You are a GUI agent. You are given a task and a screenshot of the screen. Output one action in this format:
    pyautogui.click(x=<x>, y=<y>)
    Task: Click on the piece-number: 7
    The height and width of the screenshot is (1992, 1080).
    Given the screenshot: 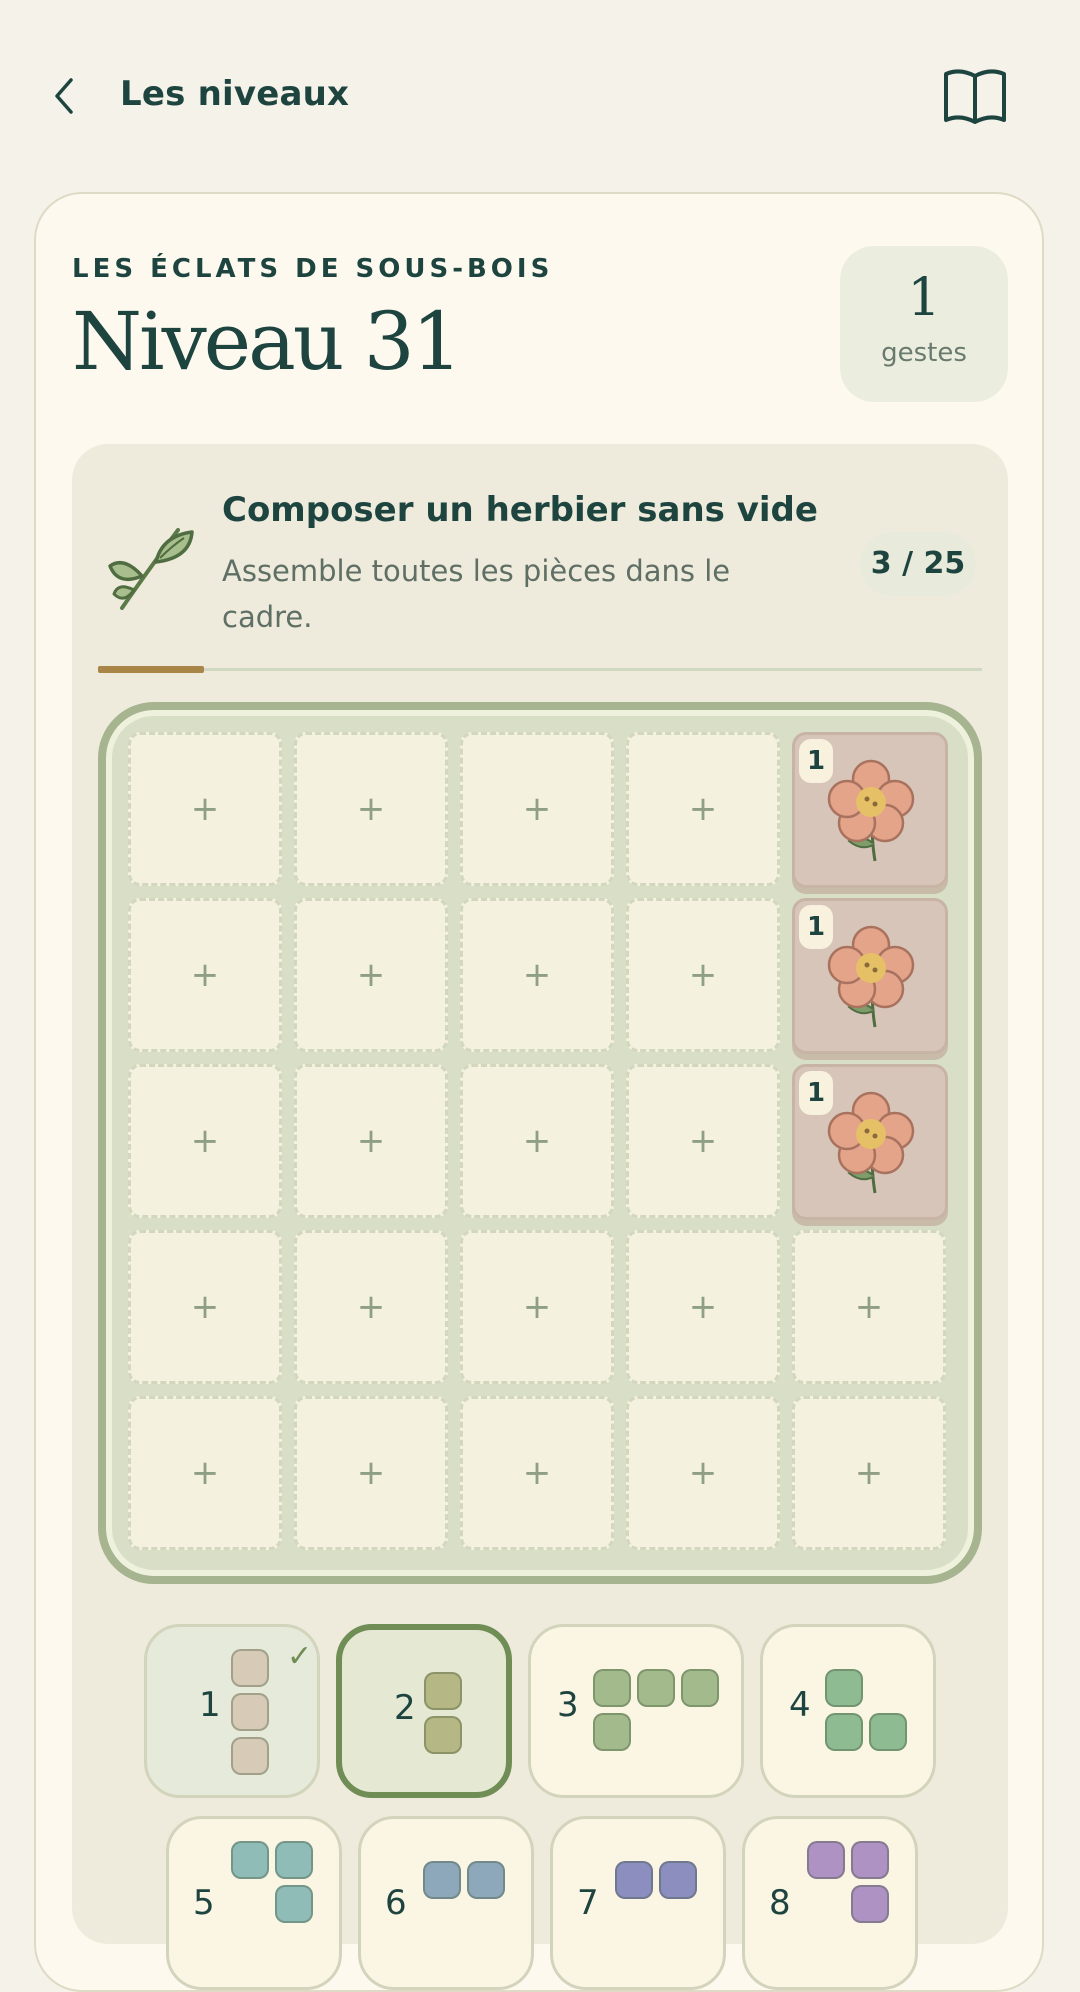 What is the action you would take?
    pyautogui.click(x=588, y=1903)
    